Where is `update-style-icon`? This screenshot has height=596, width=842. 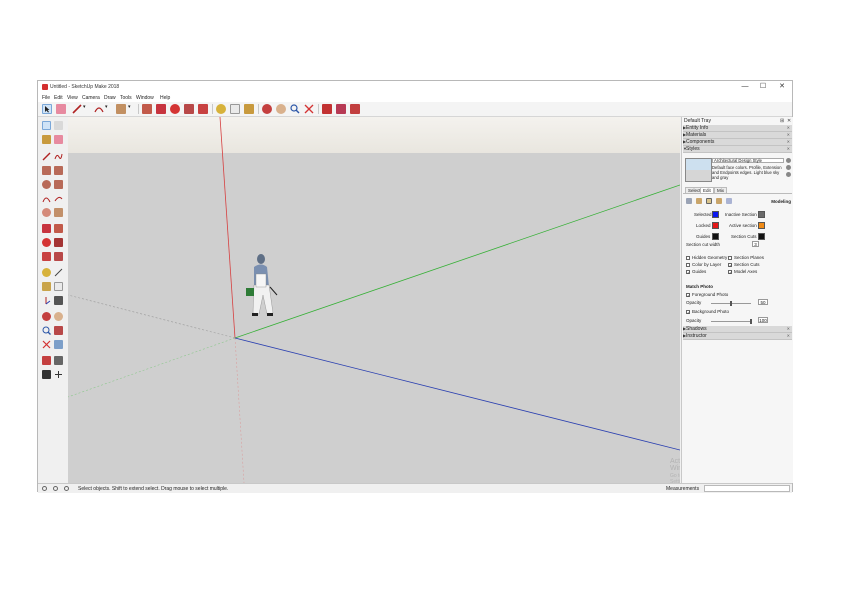 update-style-icon is located at coordinates (788, 160).